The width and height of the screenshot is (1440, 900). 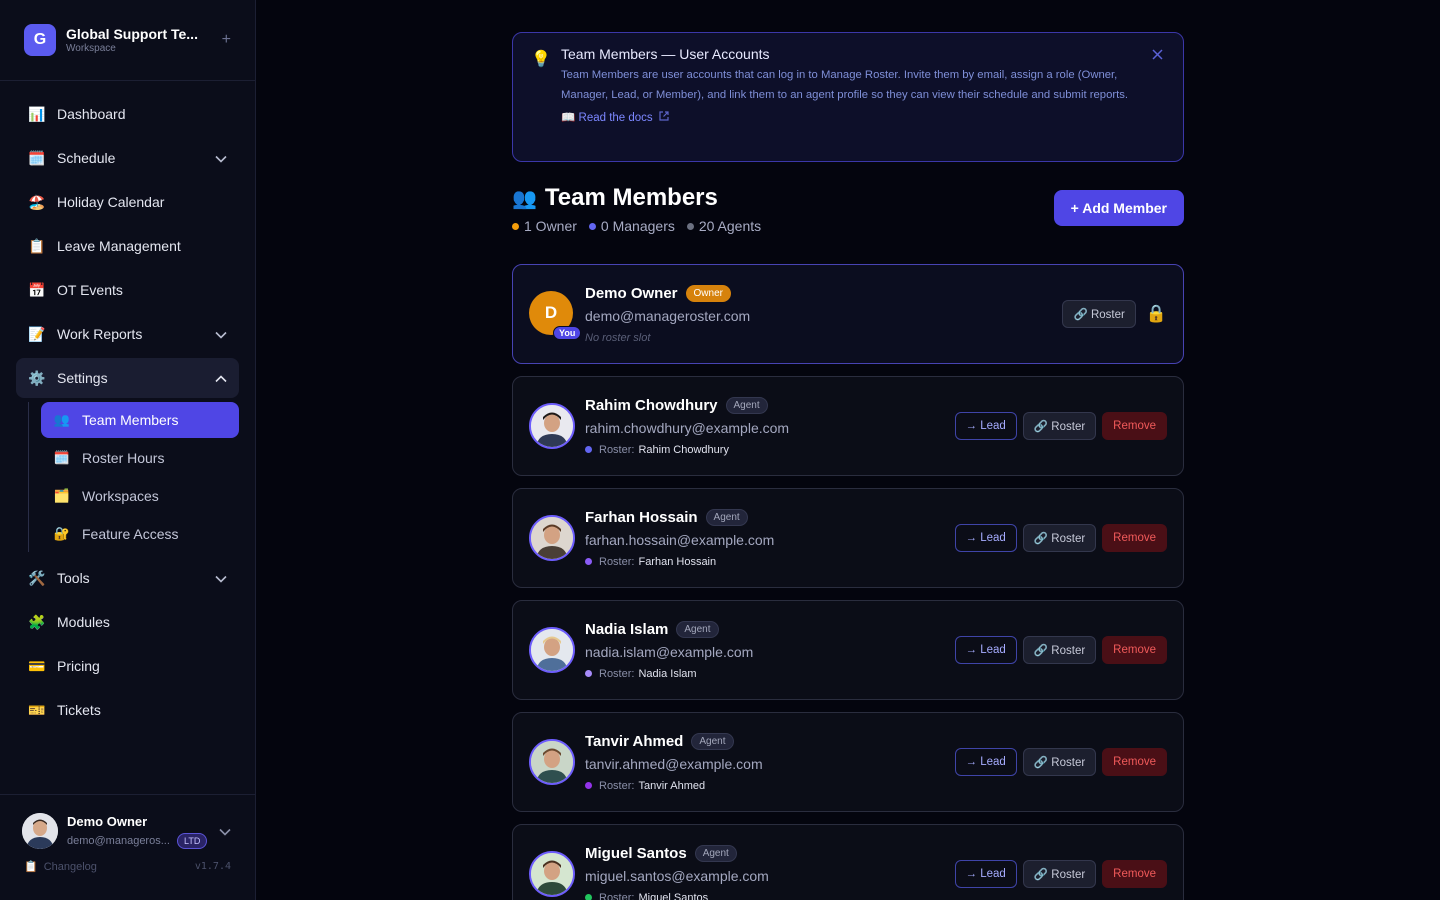 What do you see at coordinates (78, 666) in the screenshot?
I see `sidebar-item-label: Pricing` at bounding box center [78, 666].